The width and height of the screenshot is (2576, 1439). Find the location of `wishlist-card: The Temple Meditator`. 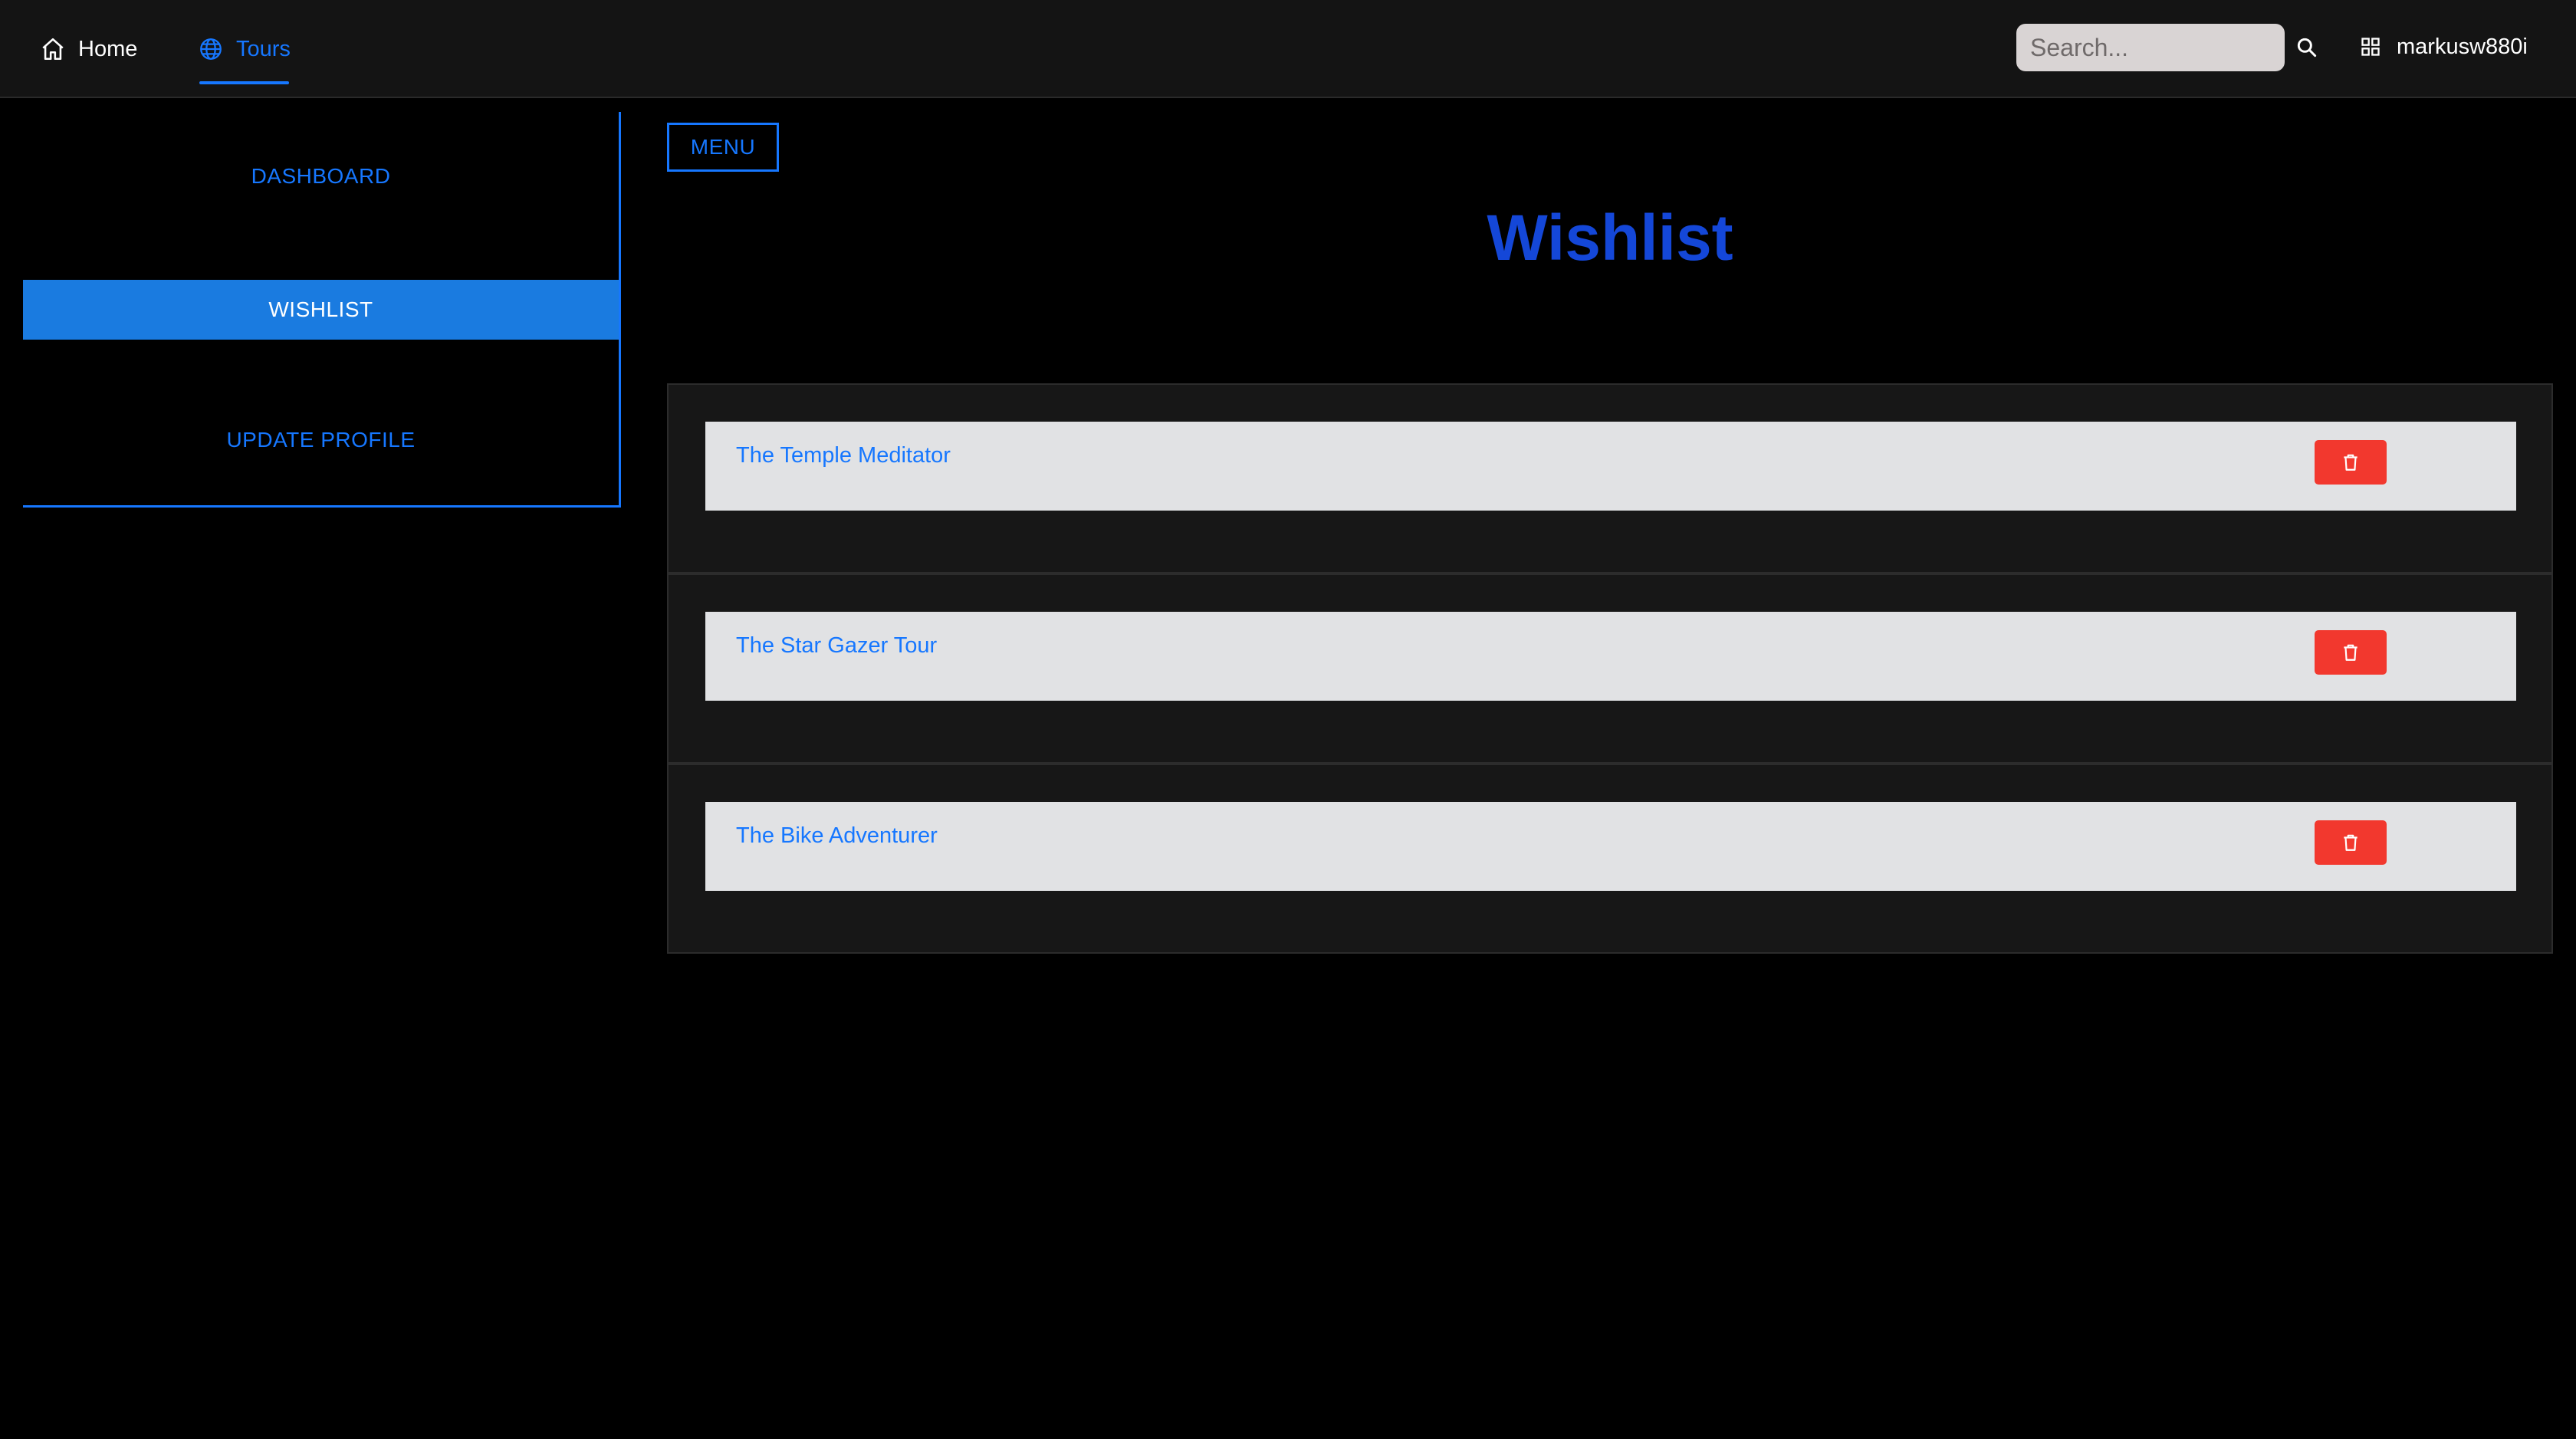

wishlist-card: The Temple Meditator is located at coordinates (1610, 478).